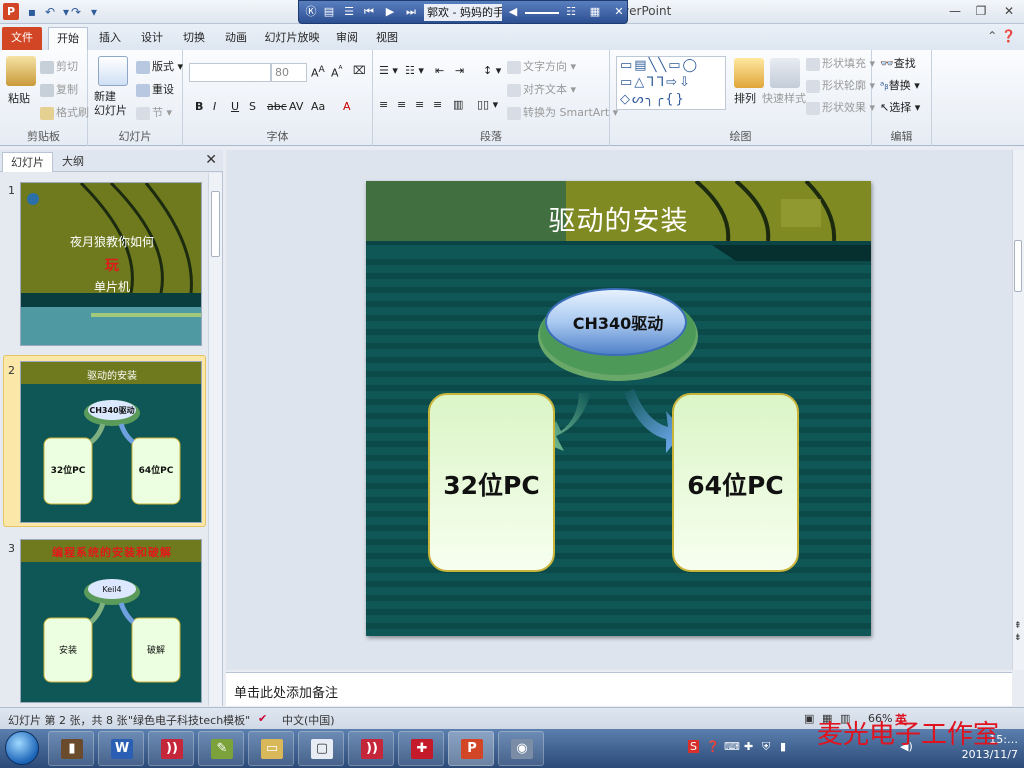 The image size is (1024, 768). Describe the element at coordinates (110, 104) in the screenshot. I see `new-slide-button: 新建 幻灯片` at that location.